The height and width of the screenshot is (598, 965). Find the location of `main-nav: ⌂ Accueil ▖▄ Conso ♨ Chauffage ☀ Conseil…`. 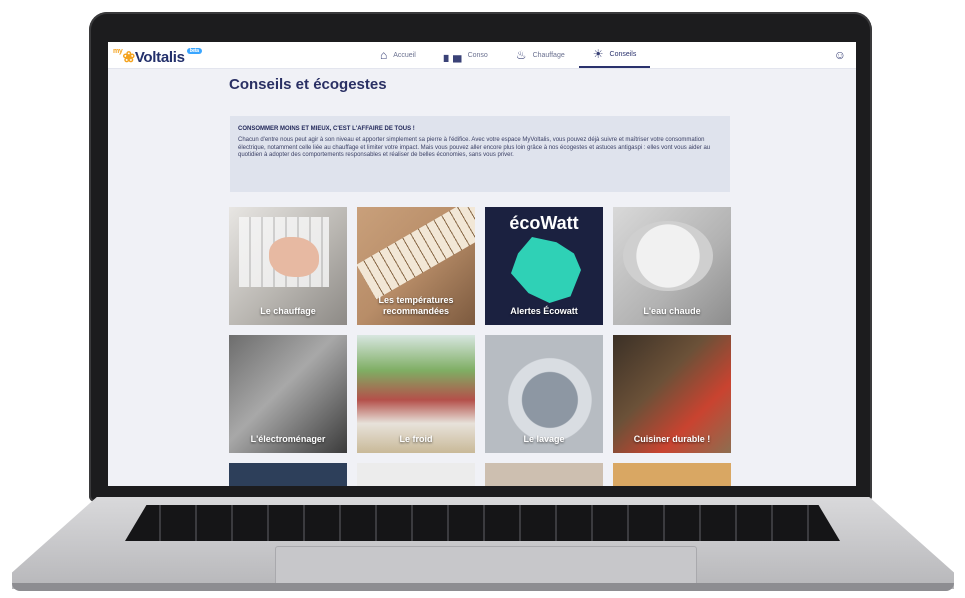

main-nav: ⌂ Accueil ▖▄ Conso ♨ Chauffage ☀ Conseil… is located at coordinates (508, 55).